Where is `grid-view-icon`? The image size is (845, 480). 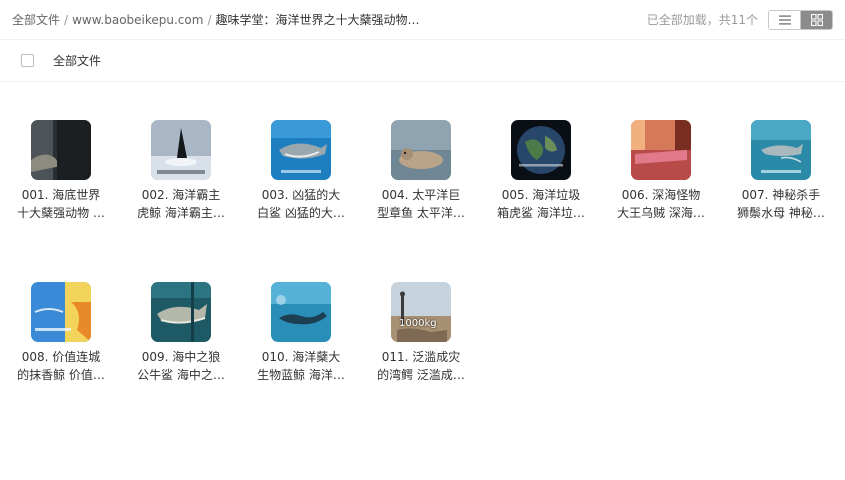 grid-view-icon is located at coordinates (816, 19).